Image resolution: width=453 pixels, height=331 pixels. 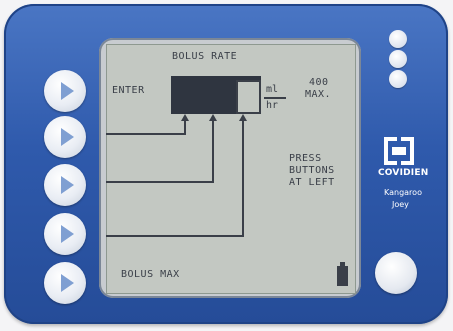 I want to click on battery-icon, so click(x=342, y=274).